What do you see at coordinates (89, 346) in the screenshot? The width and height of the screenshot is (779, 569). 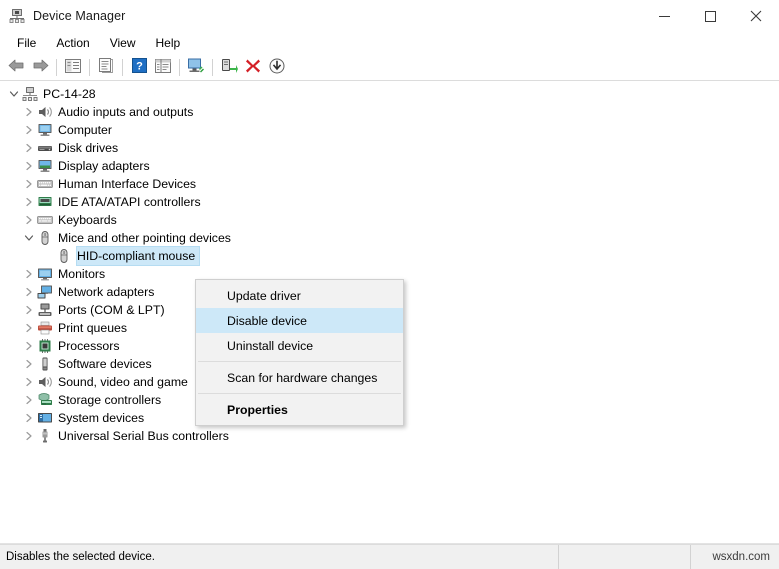 I see `tree-item-label: Processors` at bounding box center [89, 346].